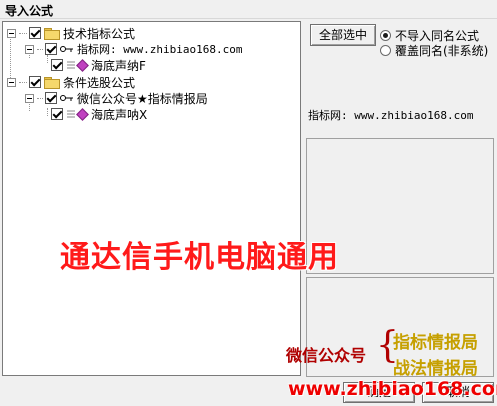 The height and width of the screenshot is (406, 497). What do you see at coordinates (385, 50) in the screenshot?
I see `radio-overwrite-same-name` at bounding box center [385, 50].